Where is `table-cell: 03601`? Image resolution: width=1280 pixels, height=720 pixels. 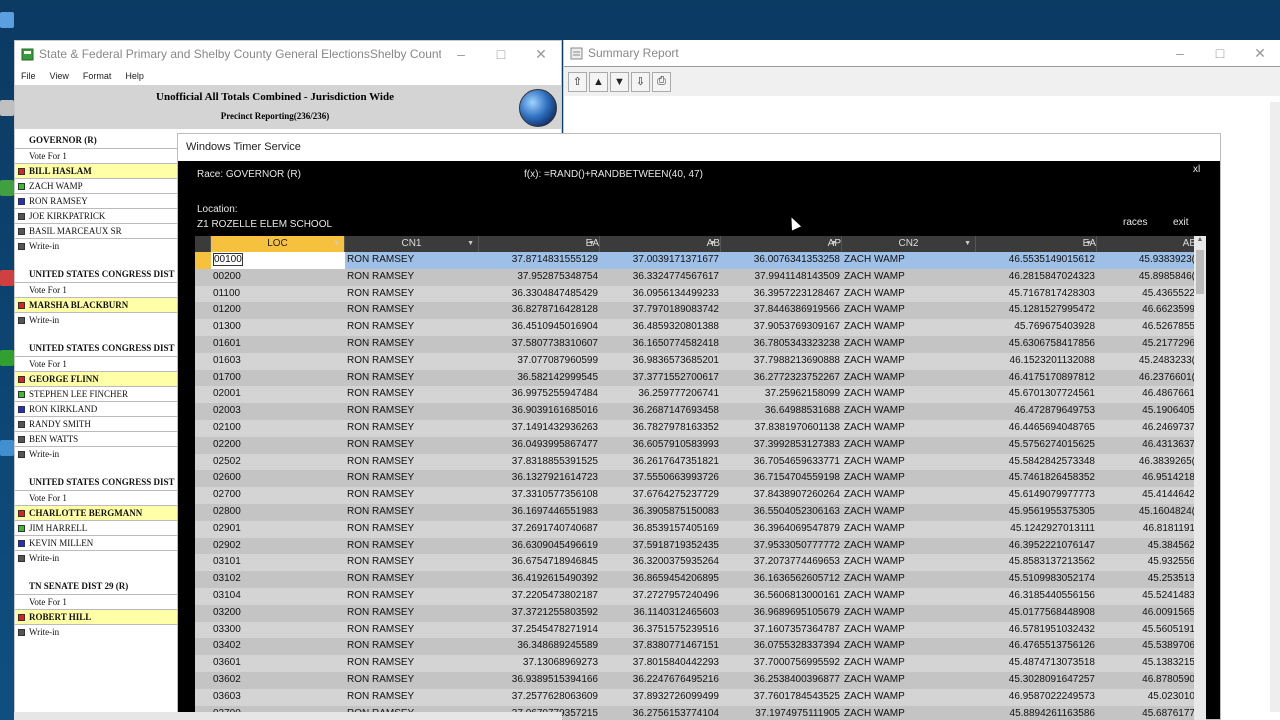
table-cell: 03601 is located at coordinates (278, 663).